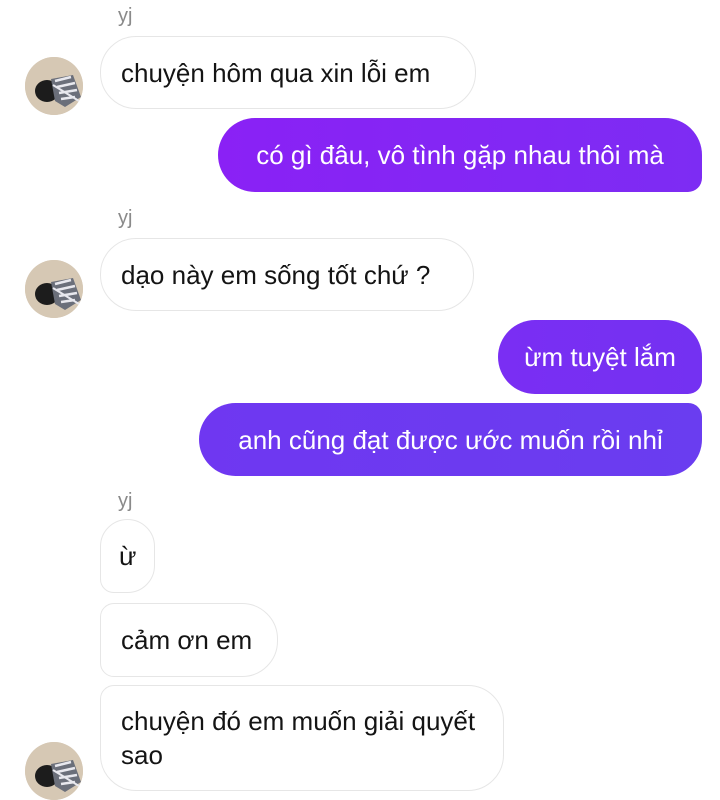 The height and width of the screenshot is (800, 720). I want to click on incoming-message: dạo này em sống tốt chứ ?, so click(287, 274).